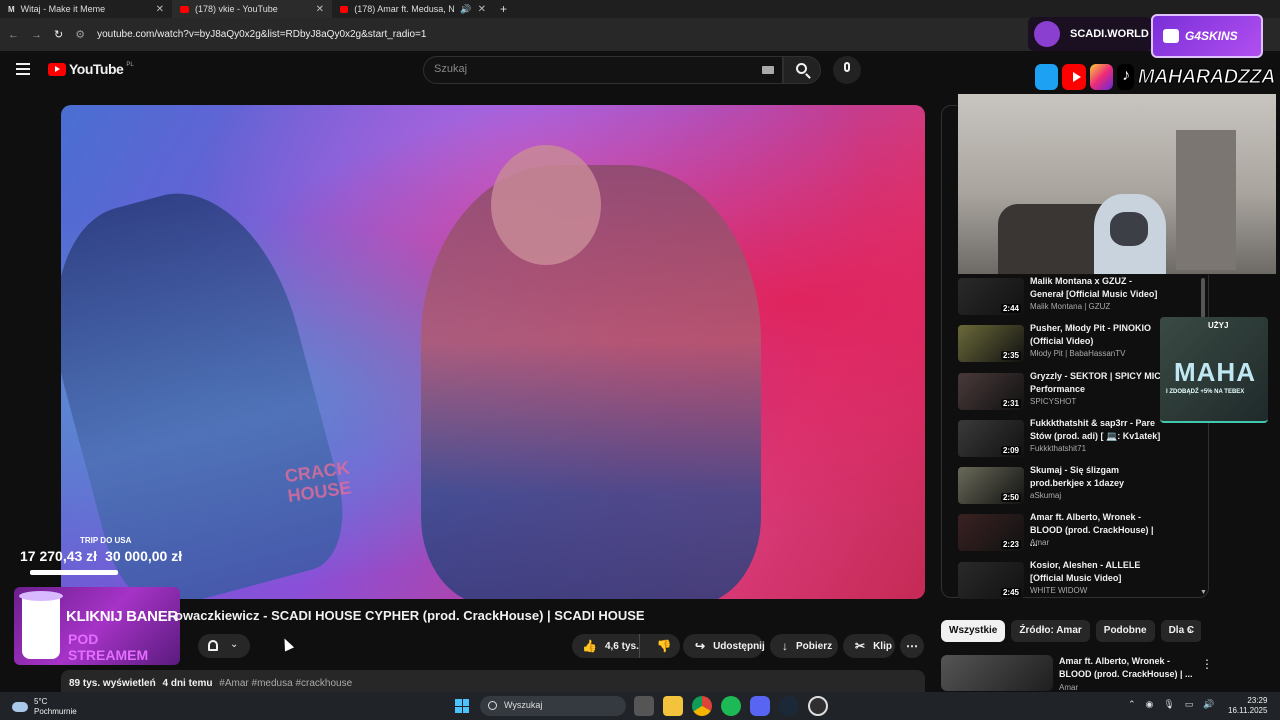 Image resolution: width=1280 pixels, height=720 pixels. What do you see at coordinates (1155, 77) in the screenshot?
I see `social-overlay: MAHARADZZA` at bounding box center [1155, 77].